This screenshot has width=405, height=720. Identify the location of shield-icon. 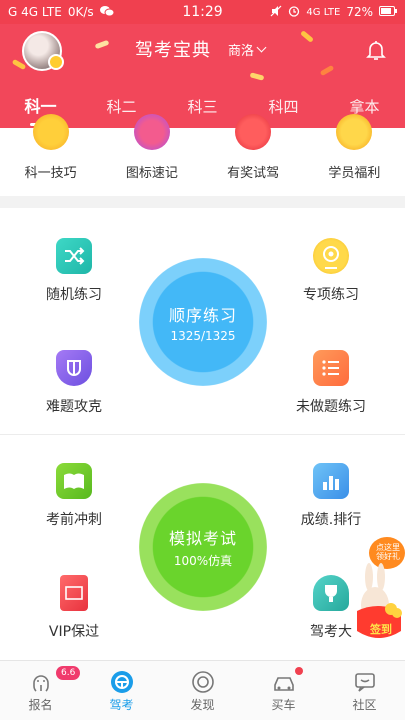
(74, 368).